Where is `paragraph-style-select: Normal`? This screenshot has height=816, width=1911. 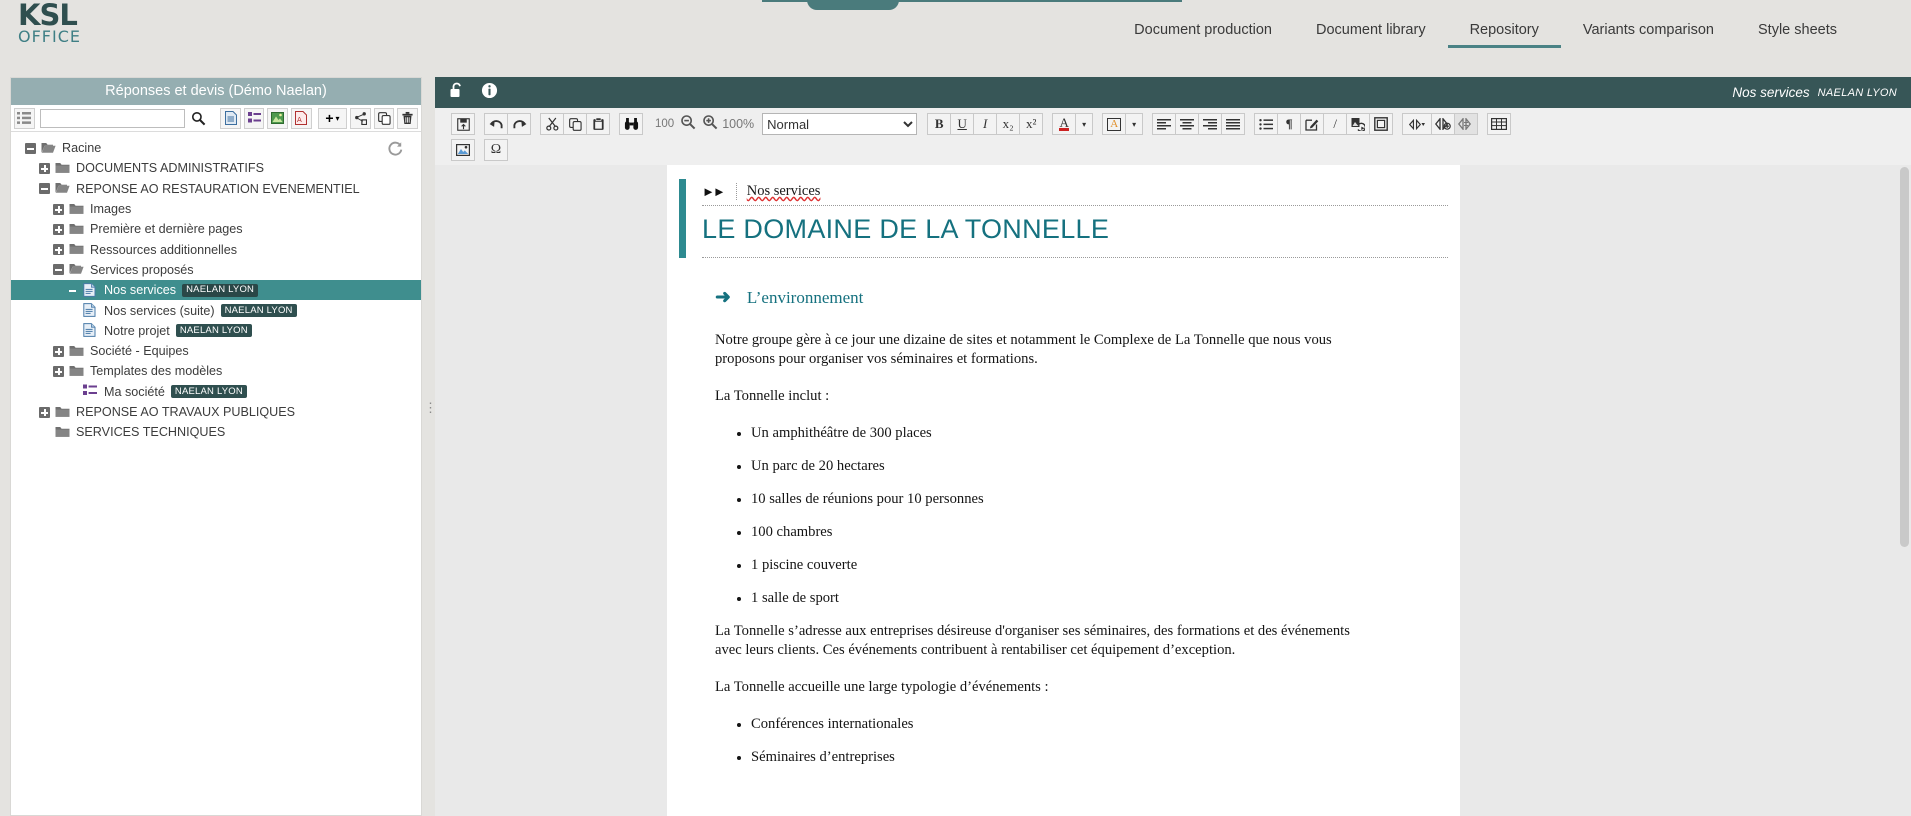 paragraph-style-select: Normal is located at coordinates (840, 124).